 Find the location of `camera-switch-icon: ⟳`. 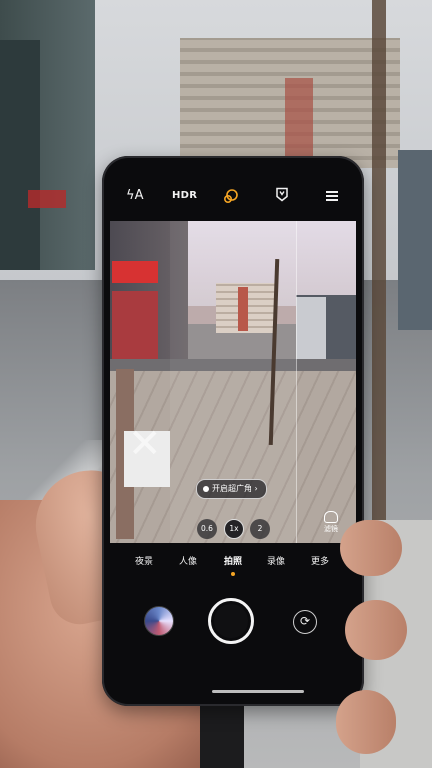

camera-switch-icon: ⟳ is located at coordinates (305, 622).